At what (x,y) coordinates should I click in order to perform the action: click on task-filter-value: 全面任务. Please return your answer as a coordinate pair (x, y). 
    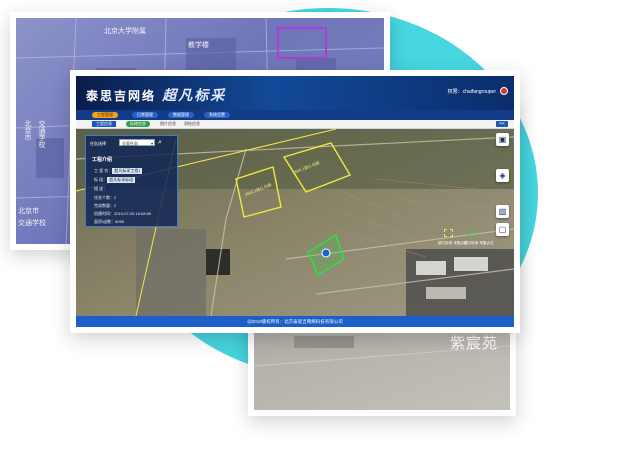
    Looking at the image, I should click on (130, 143).